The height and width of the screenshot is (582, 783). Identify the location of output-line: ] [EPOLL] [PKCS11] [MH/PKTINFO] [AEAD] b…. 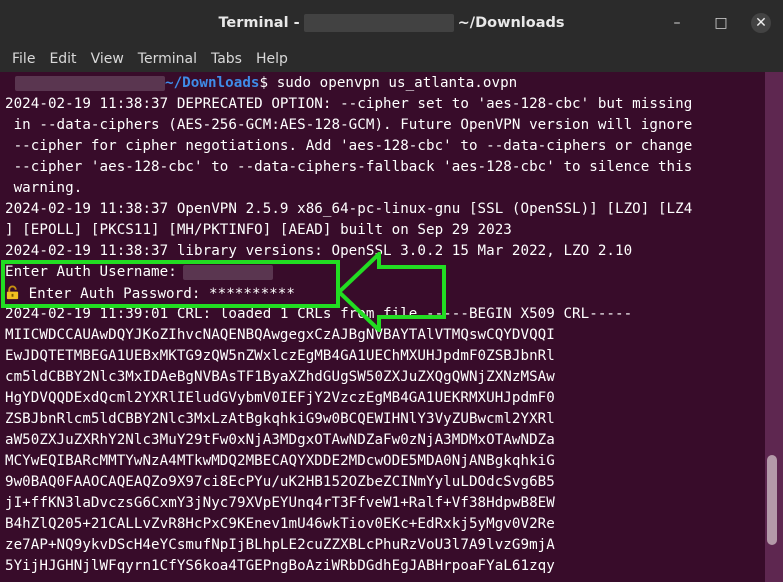
(258, 230).